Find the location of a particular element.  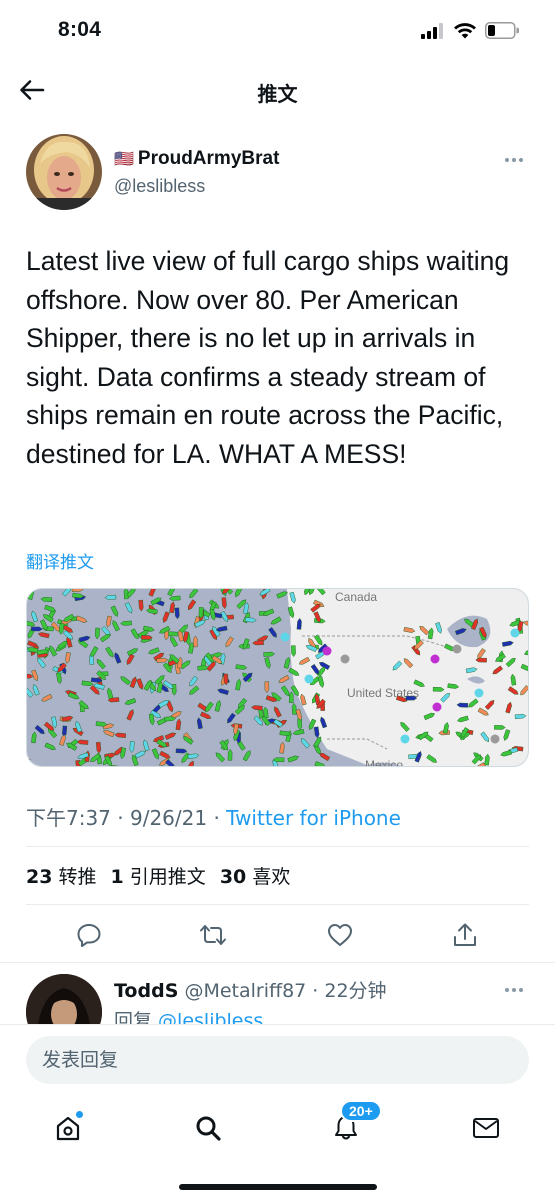

ship-traffic-map: Canada United States Mexico is located at coordinates (277, 678).